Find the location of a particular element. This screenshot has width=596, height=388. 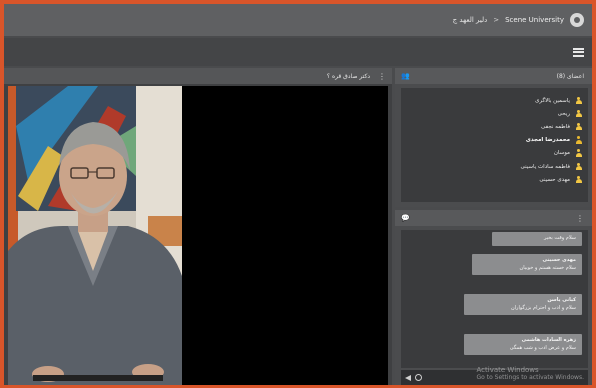

attendees-group-icon: 👥 is located at coordinates (405, 76).